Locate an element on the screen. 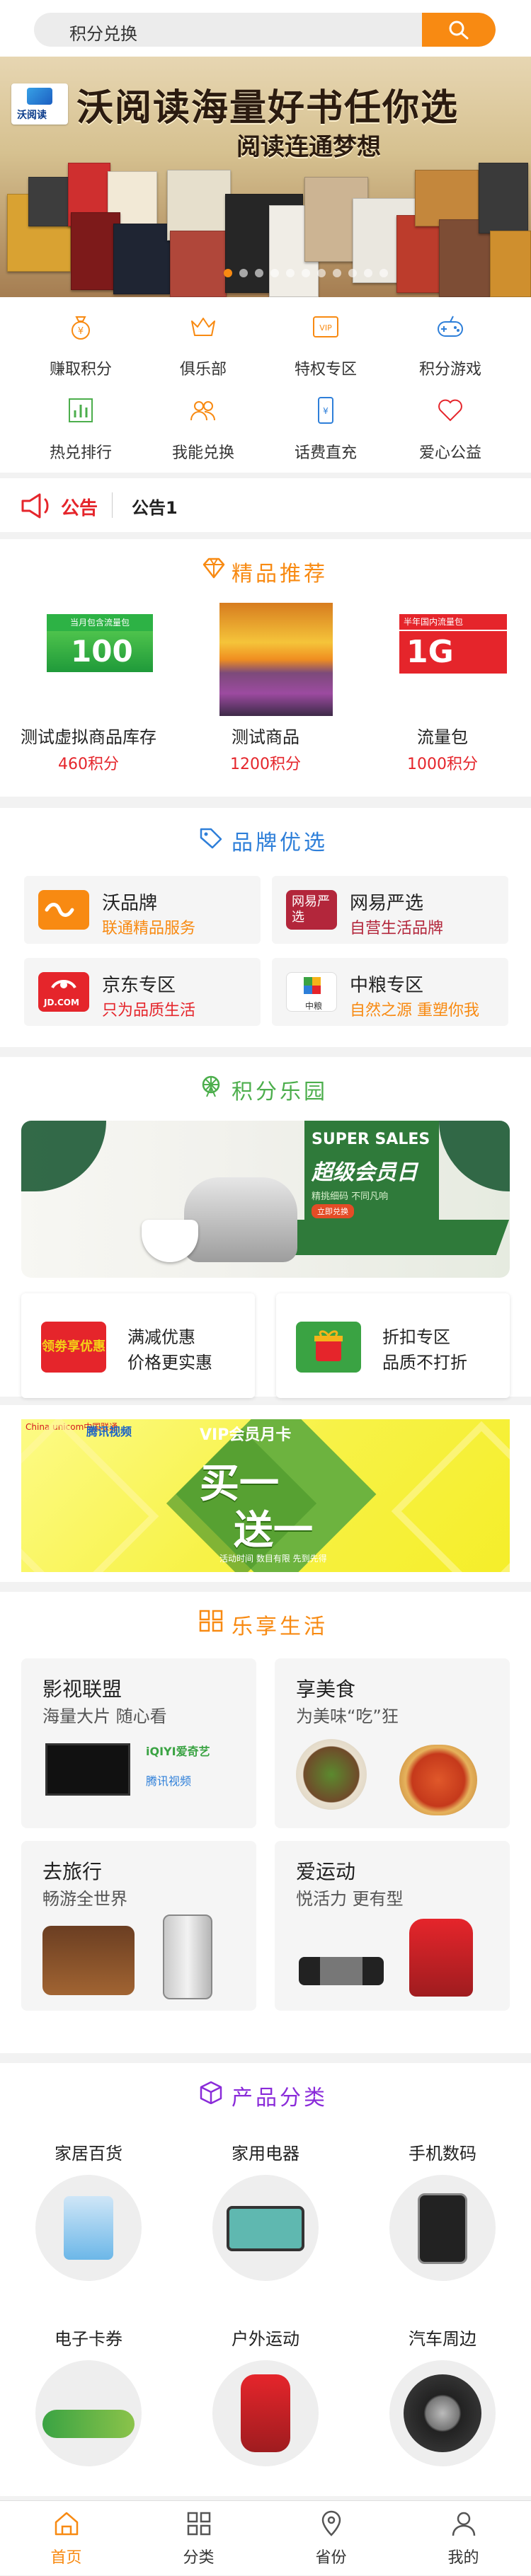  section-title: 精品推荐 is located at coordinates (280, 574).